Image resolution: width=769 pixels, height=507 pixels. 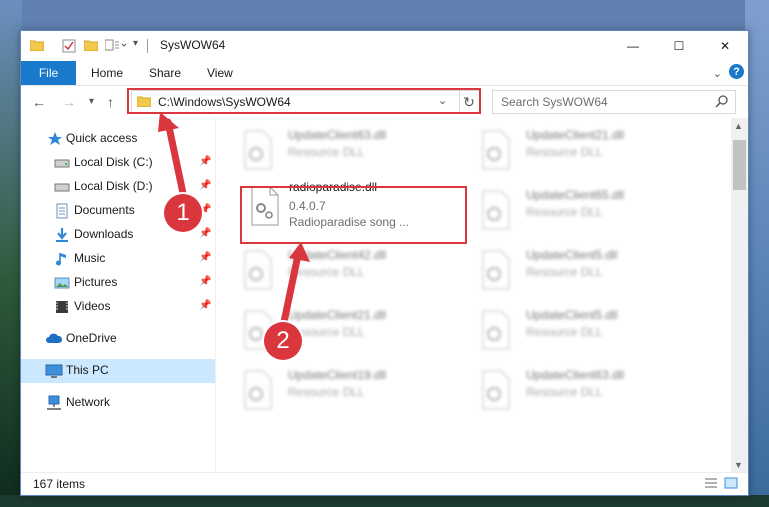 What do you see at coordinates (48, 73) in the screenshot?
I see `tab-file: File` at bounding box center [48, 73].